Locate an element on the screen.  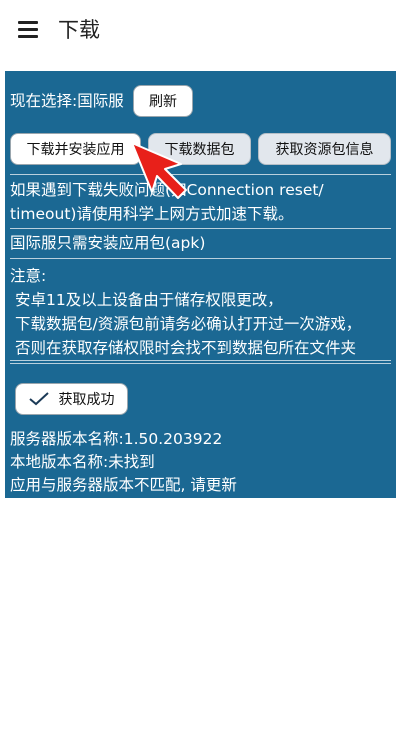
fetch-status-button: 获取成功 is located at coordinates (71, 399).